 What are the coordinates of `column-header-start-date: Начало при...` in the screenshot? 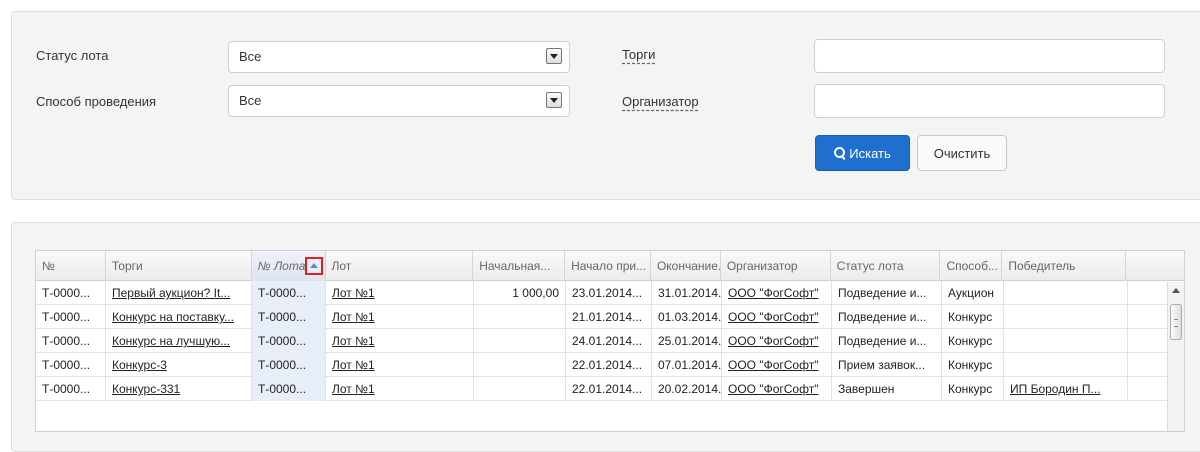 It's located at (608, 266).